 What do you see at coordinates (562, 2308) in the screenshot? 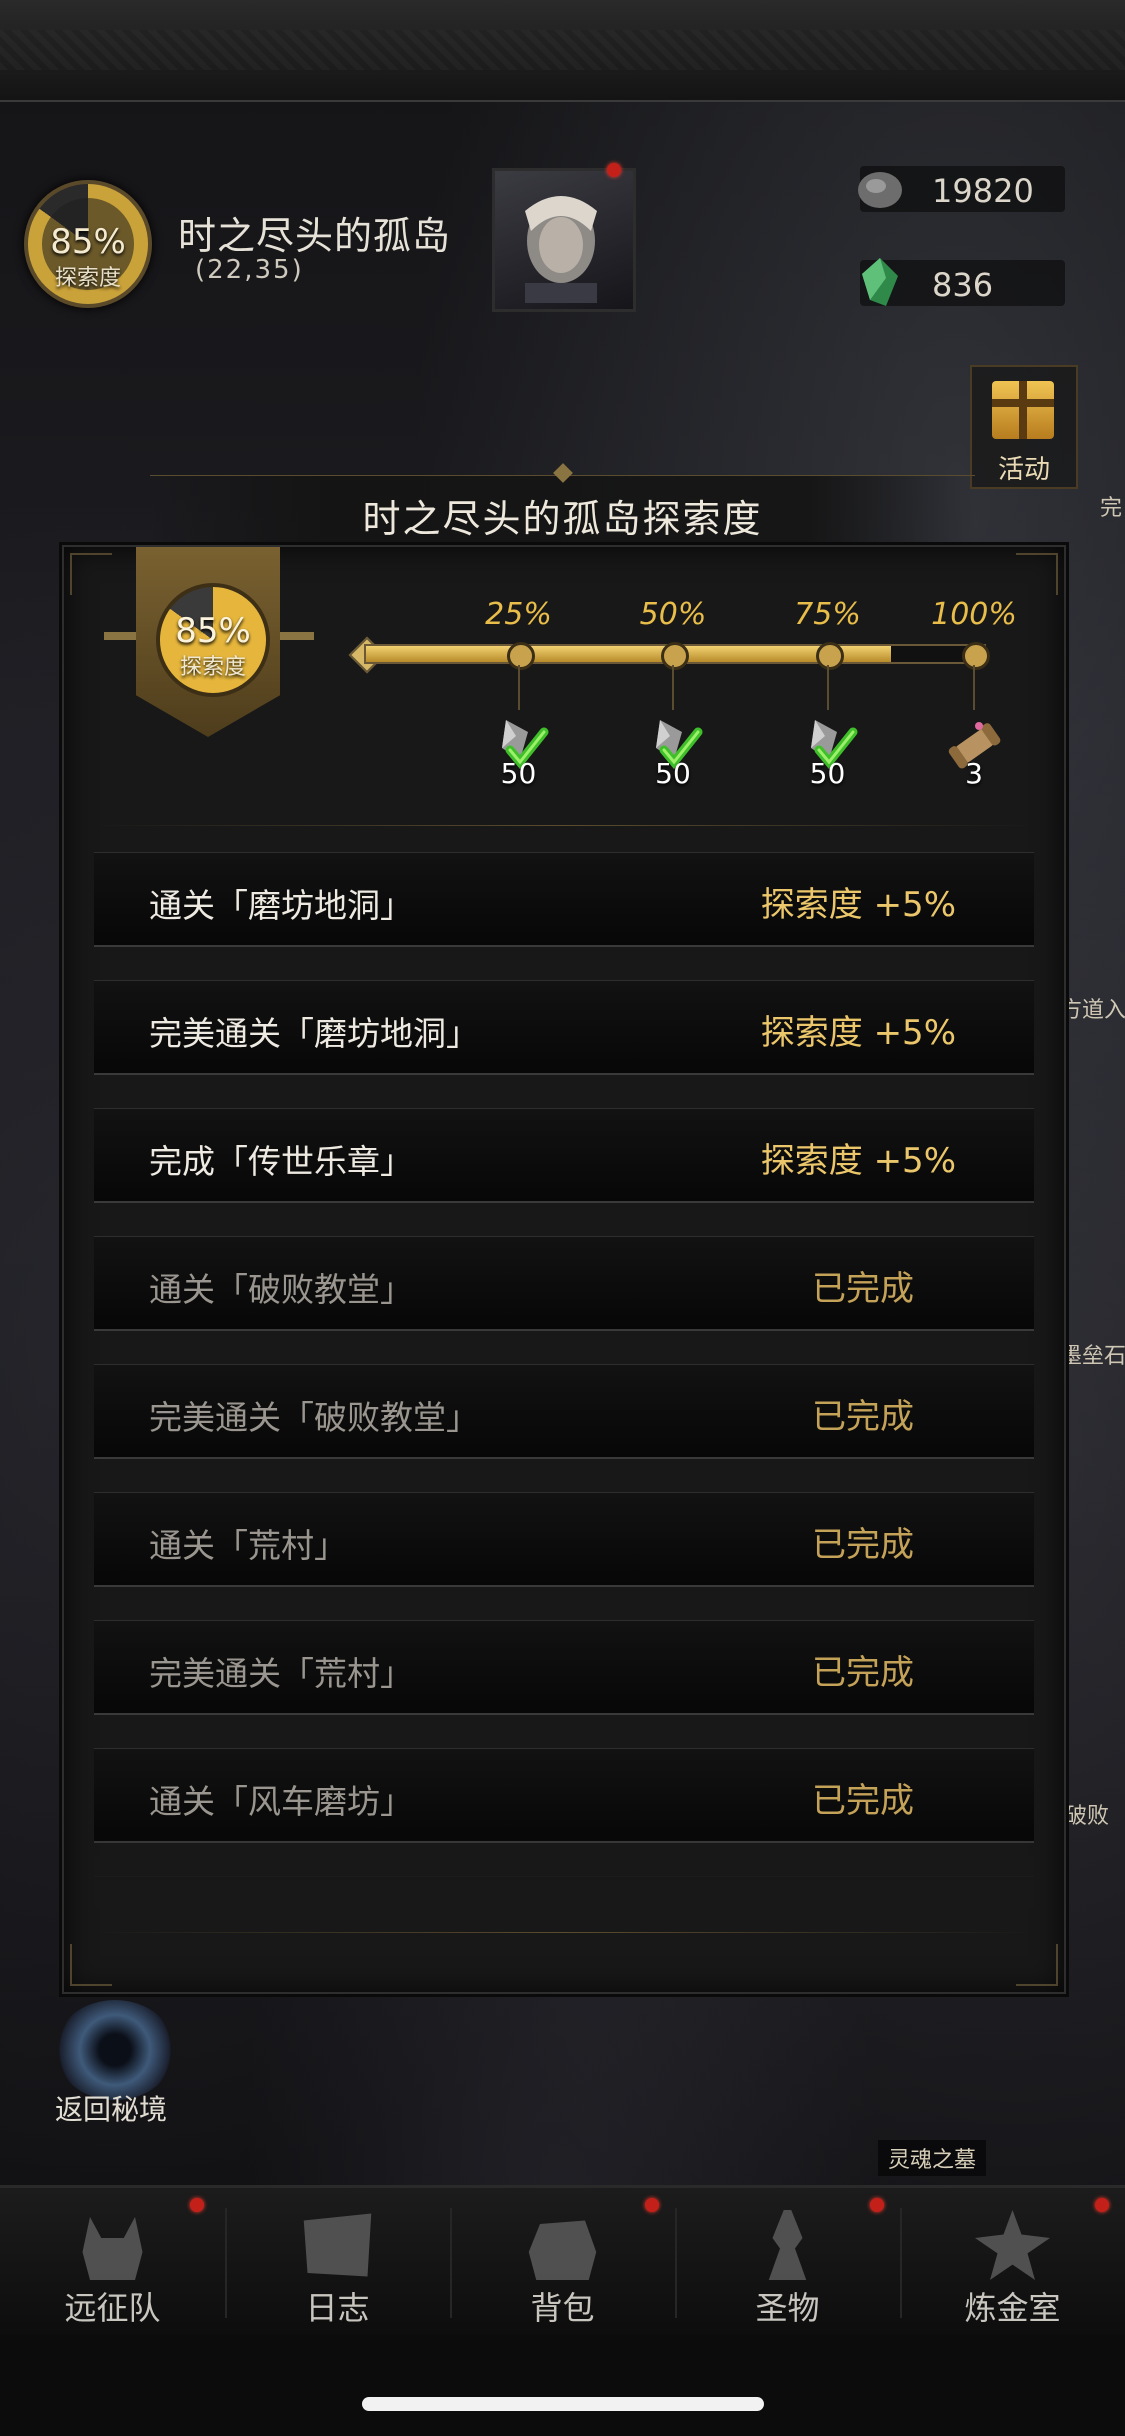
I see `nav-label: 背包` at bounding box center [562, 2308].